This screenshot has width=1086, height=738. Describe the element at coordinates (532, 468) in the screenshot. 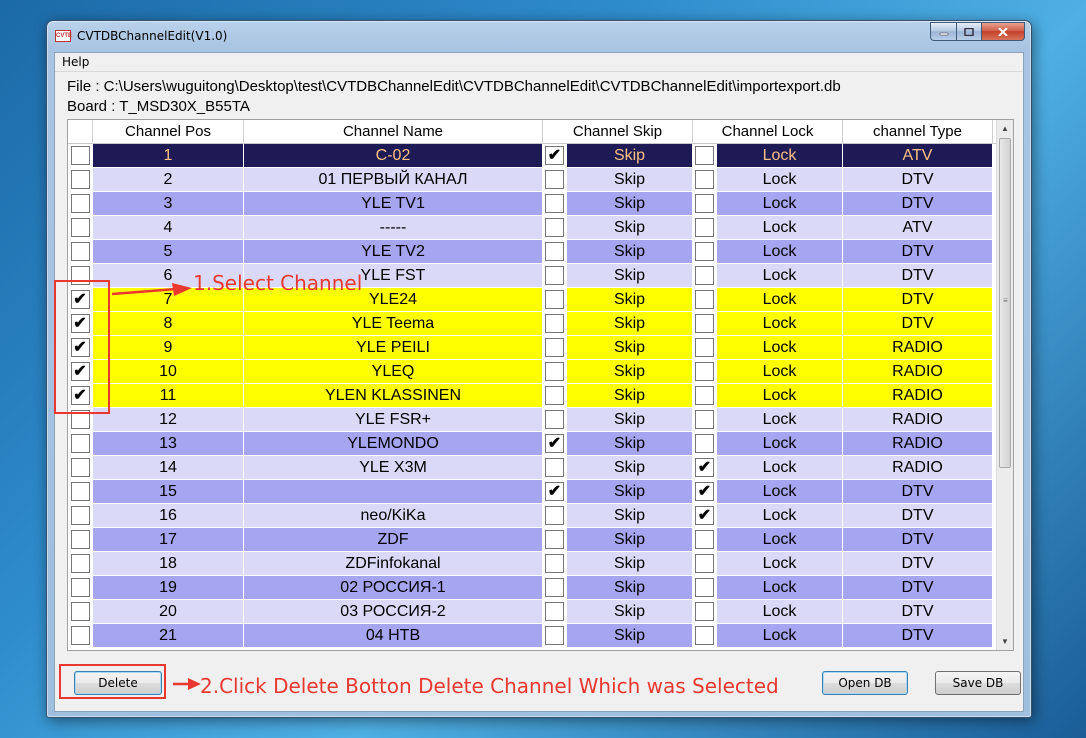

I see `table-row: 14 YLE X3M Skip ✔ Lock RADIO` at that location.